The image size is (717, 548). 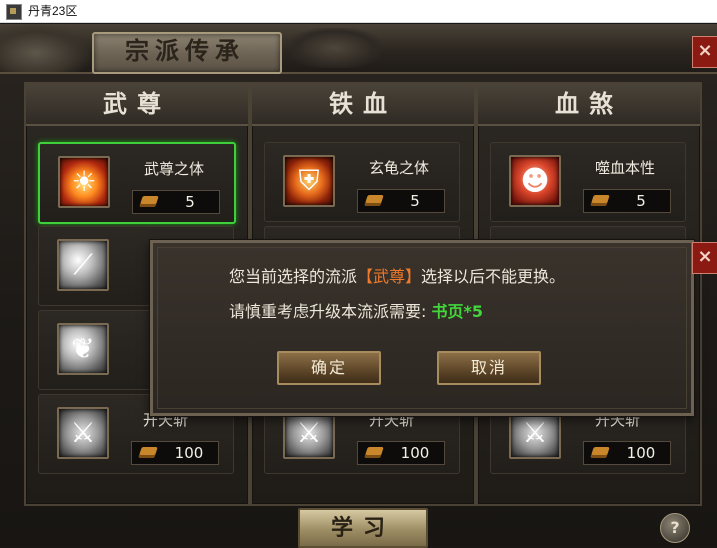 What do you see at coordinates (399, 168) in the screenshot?
I see `skill-name: 玄龟之体` at bounding box center [399, 168].